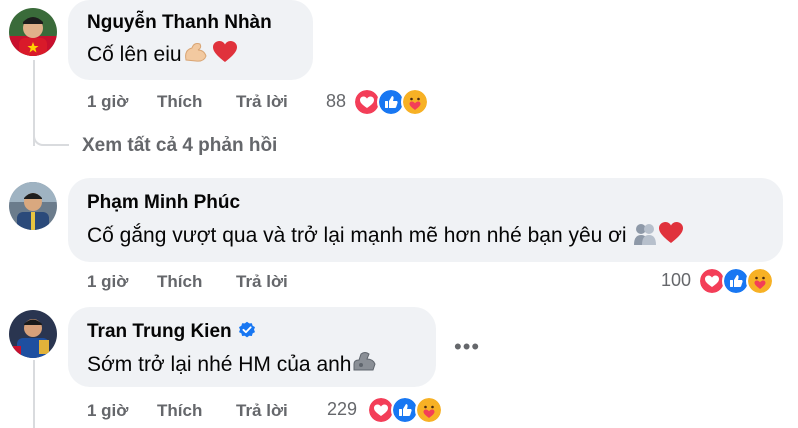 The height and width of the screenshot is (428, 798). I want to click on thread-line, so click(34, 394).